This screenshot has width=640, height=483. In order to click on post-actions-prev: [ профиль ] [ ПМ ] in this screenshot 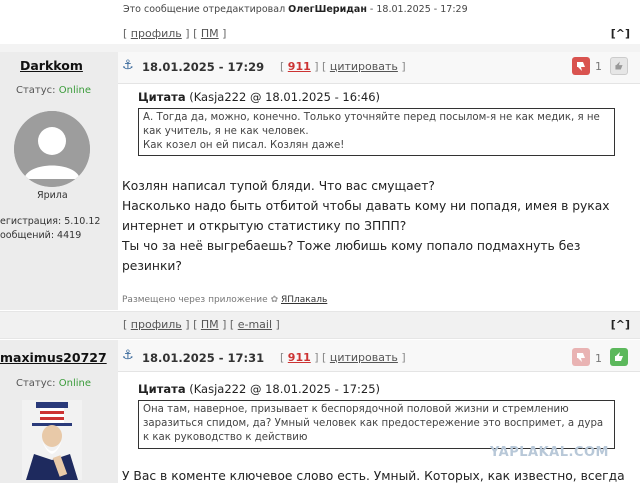, I will do `click(175, 33)`.